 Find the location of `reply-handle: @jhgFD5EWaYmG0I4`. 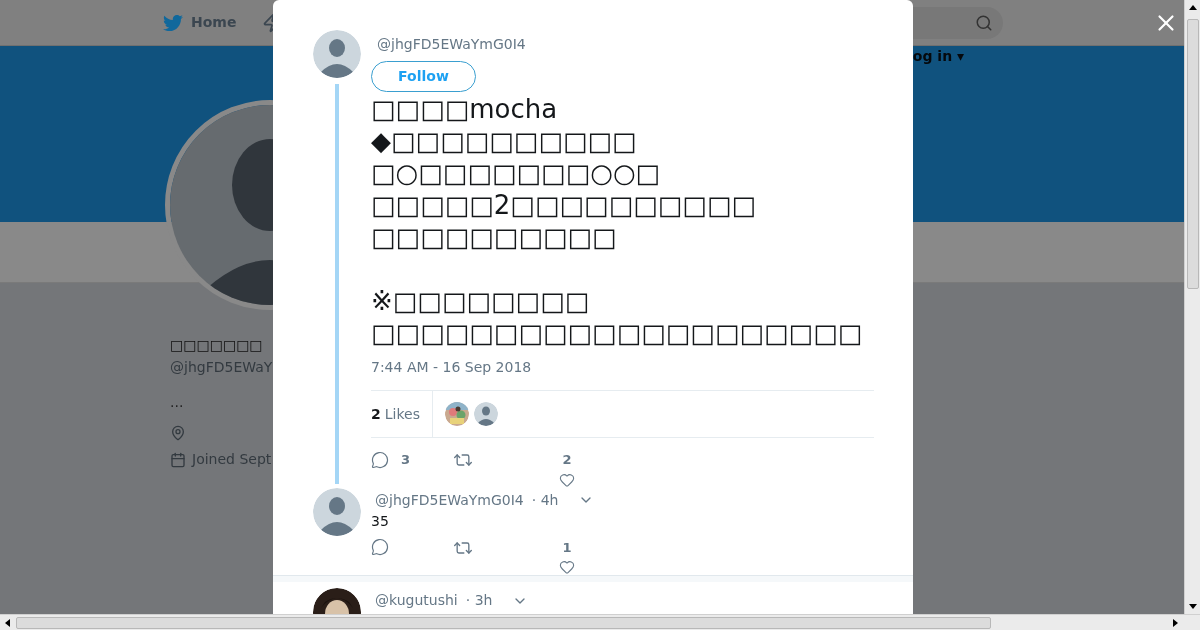

reply-handle: @jhgFD5EWaYmG0I4 is located at coordinates (449, 500).